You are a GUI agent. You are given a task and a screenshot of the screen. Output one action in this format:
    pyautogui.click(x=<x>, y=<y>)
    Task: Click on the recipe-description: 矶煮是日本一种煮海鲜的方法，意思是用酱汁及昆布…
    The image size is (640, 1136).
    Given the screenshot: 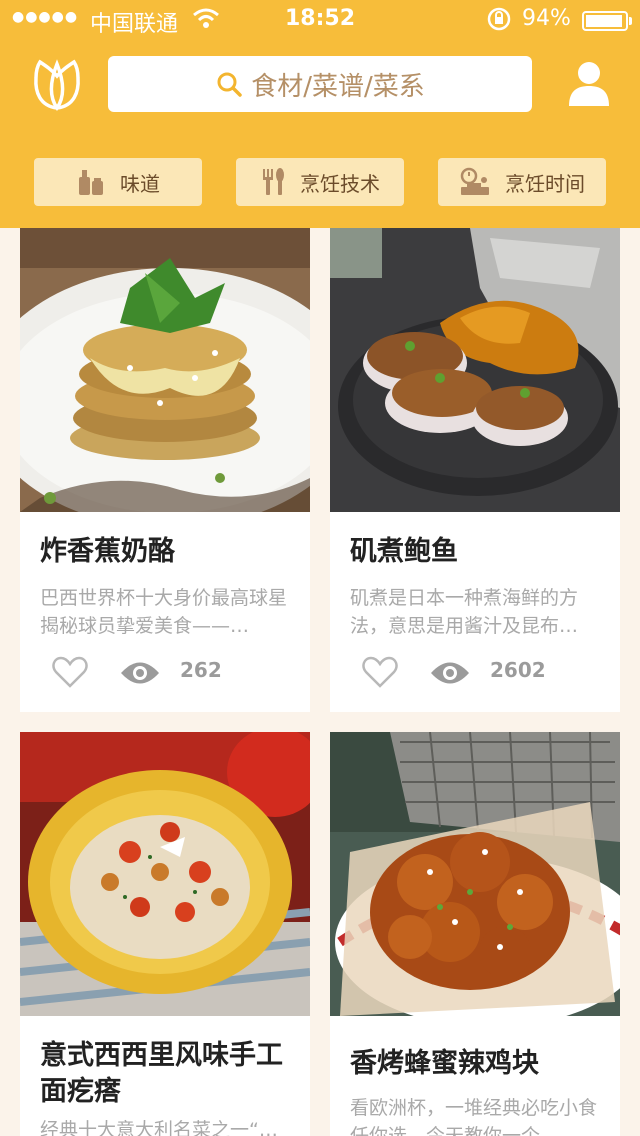 What is the action you would take?
    pyautogui.click(x=464, y=612)
    